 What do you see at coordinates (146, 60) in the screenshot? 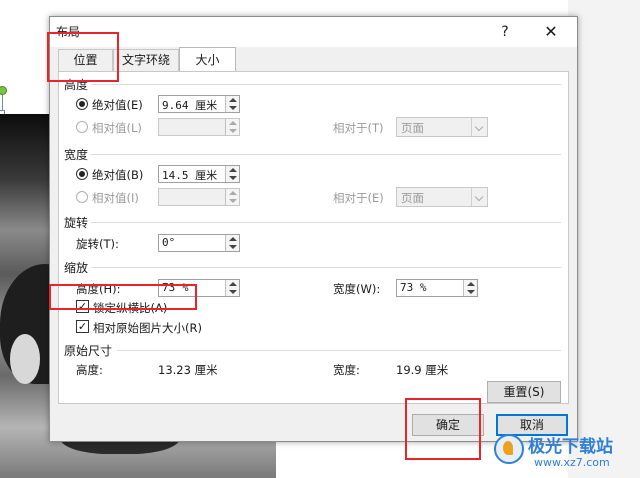
I see `tab-text-wrapping: 文字环绕` at bounding box center [146, 60].